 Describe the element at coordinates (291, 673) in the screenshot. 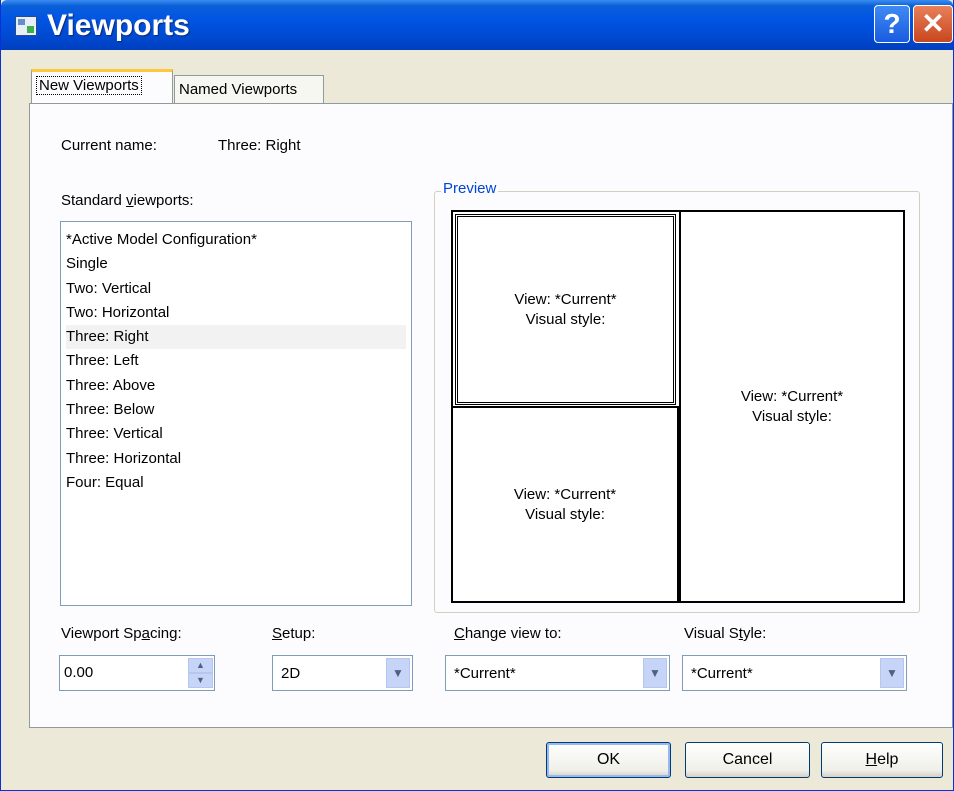

I see `setup-value: 2D` at that location.